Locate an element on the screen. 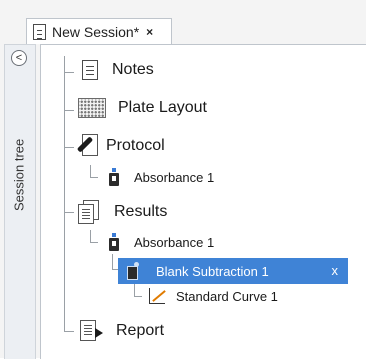 This screenshot has width=366, height=359. tree-item-protocol: Protocol is located at coordinates (120, 146).